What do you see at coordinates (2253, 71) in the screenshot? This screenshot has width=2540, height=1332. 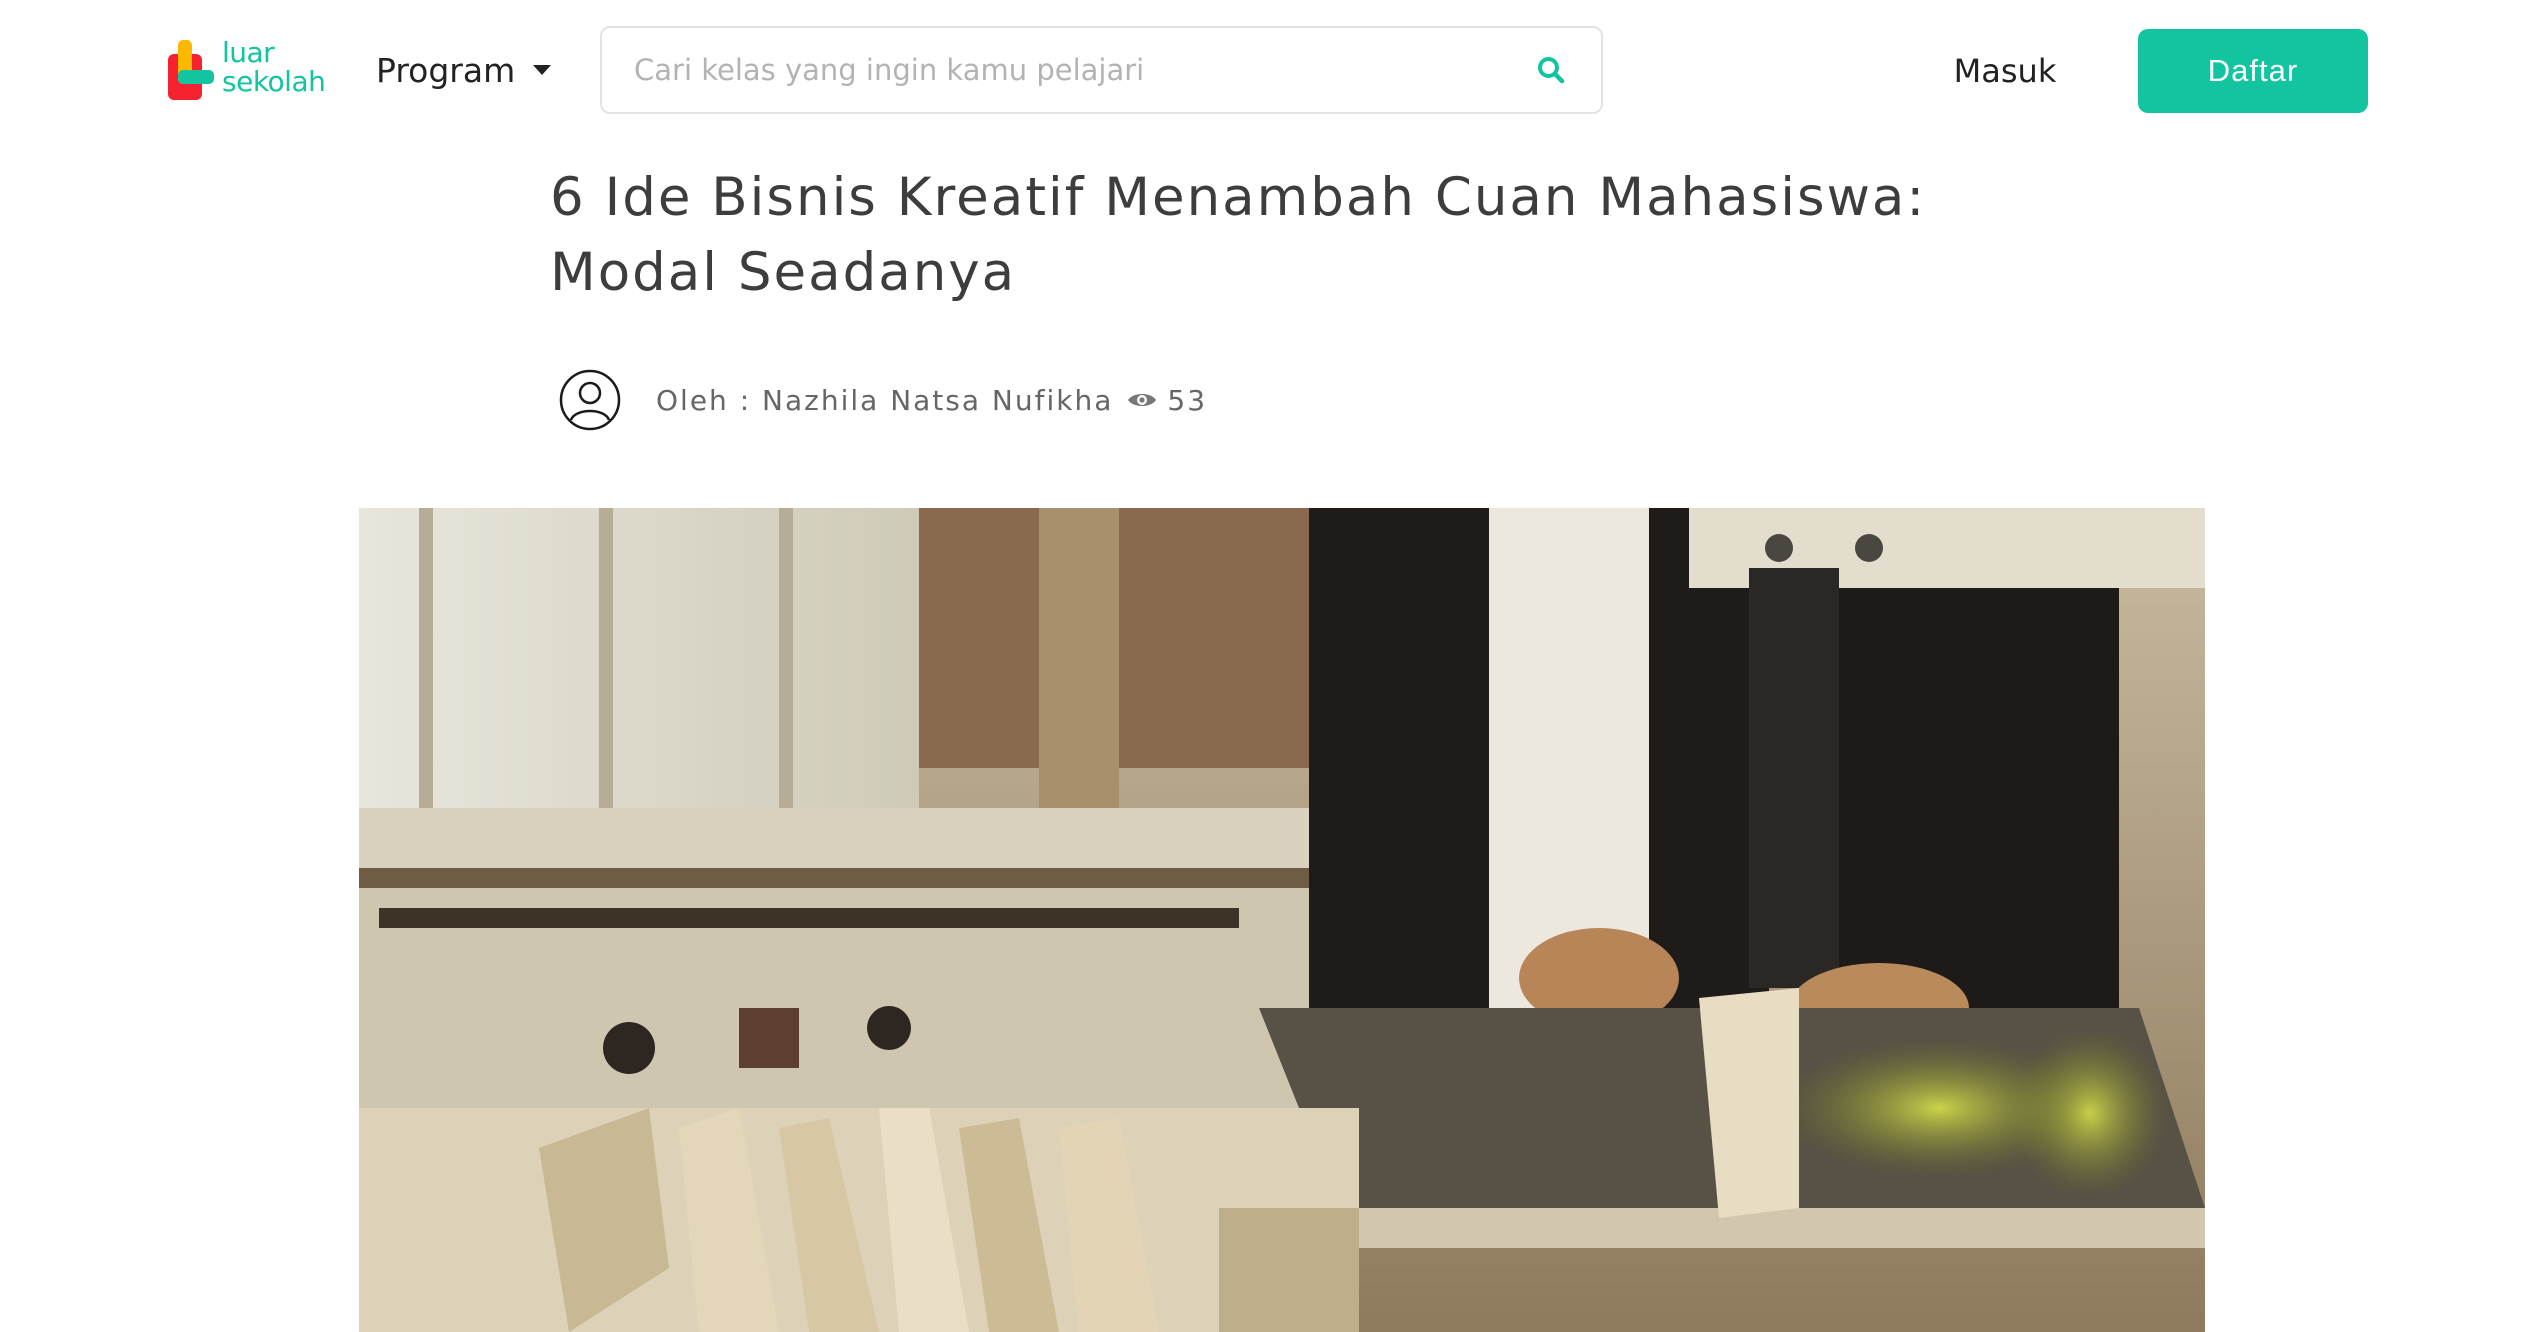 I see `register-button: Daftar` at bounding box center [2253, 71].